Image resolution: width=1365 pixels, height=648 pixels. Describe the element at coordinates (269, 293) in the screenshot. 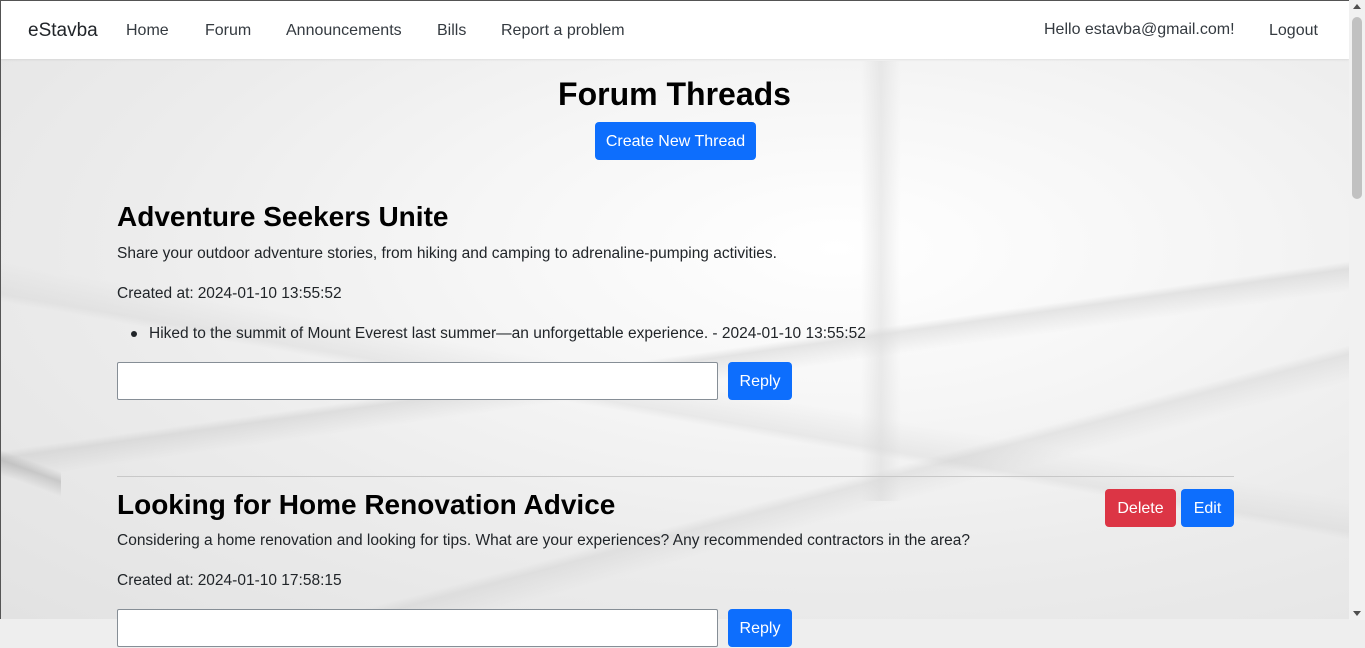

I see `created-timestamp: 2024-01-10 13:55:52` at that location.